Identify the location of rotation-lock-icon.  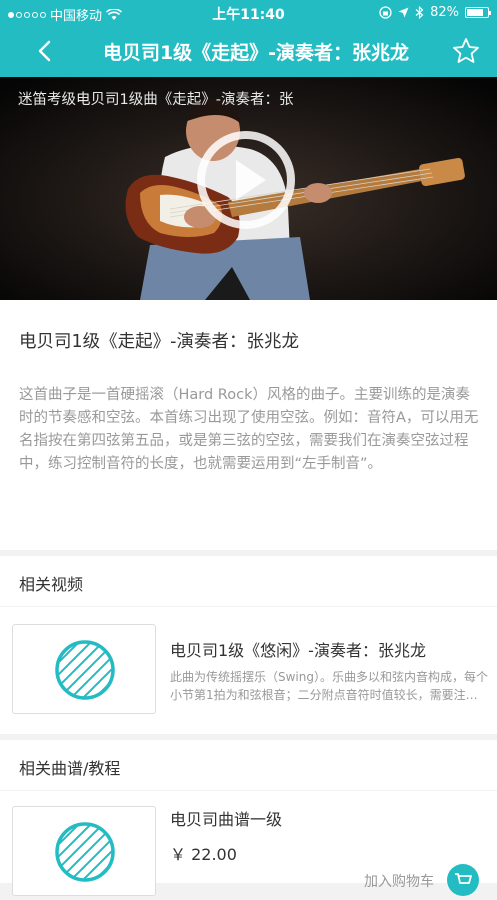
(385, 12).